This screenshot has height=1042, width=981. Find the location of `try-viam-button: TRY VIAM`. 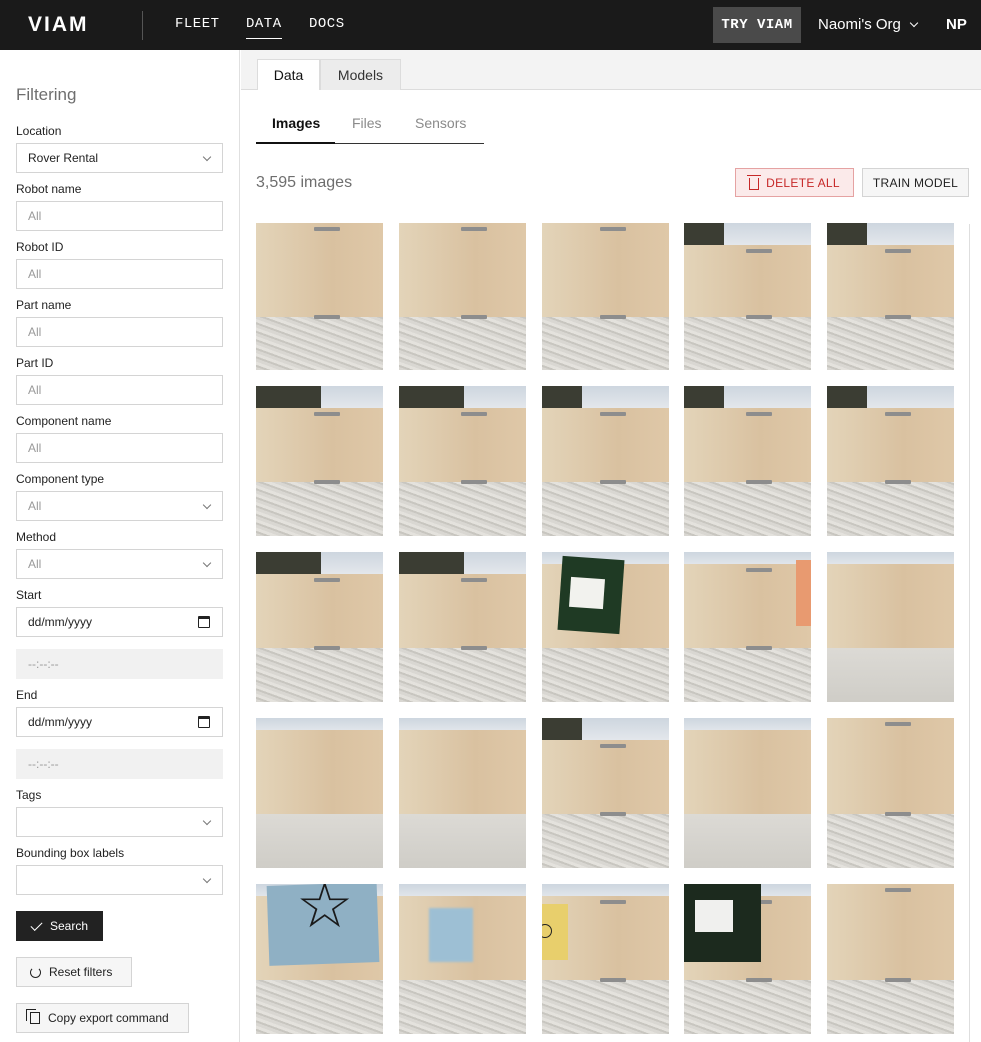

try-viam-button: TRY VIAM is located at coordinates (757, 25).